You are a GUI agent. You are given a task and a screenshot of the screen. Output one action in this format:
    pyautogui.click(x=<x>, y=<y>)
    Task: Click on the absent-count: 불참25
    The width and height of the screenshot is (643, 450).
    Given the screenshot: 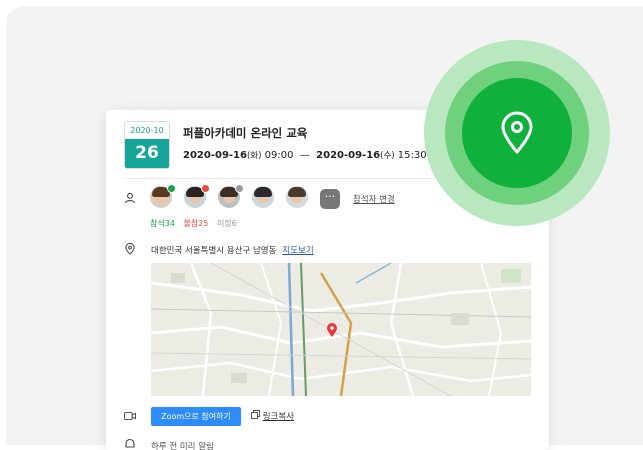 What is the action you would take?
    pyautogui.click(x=196, y=223)
    